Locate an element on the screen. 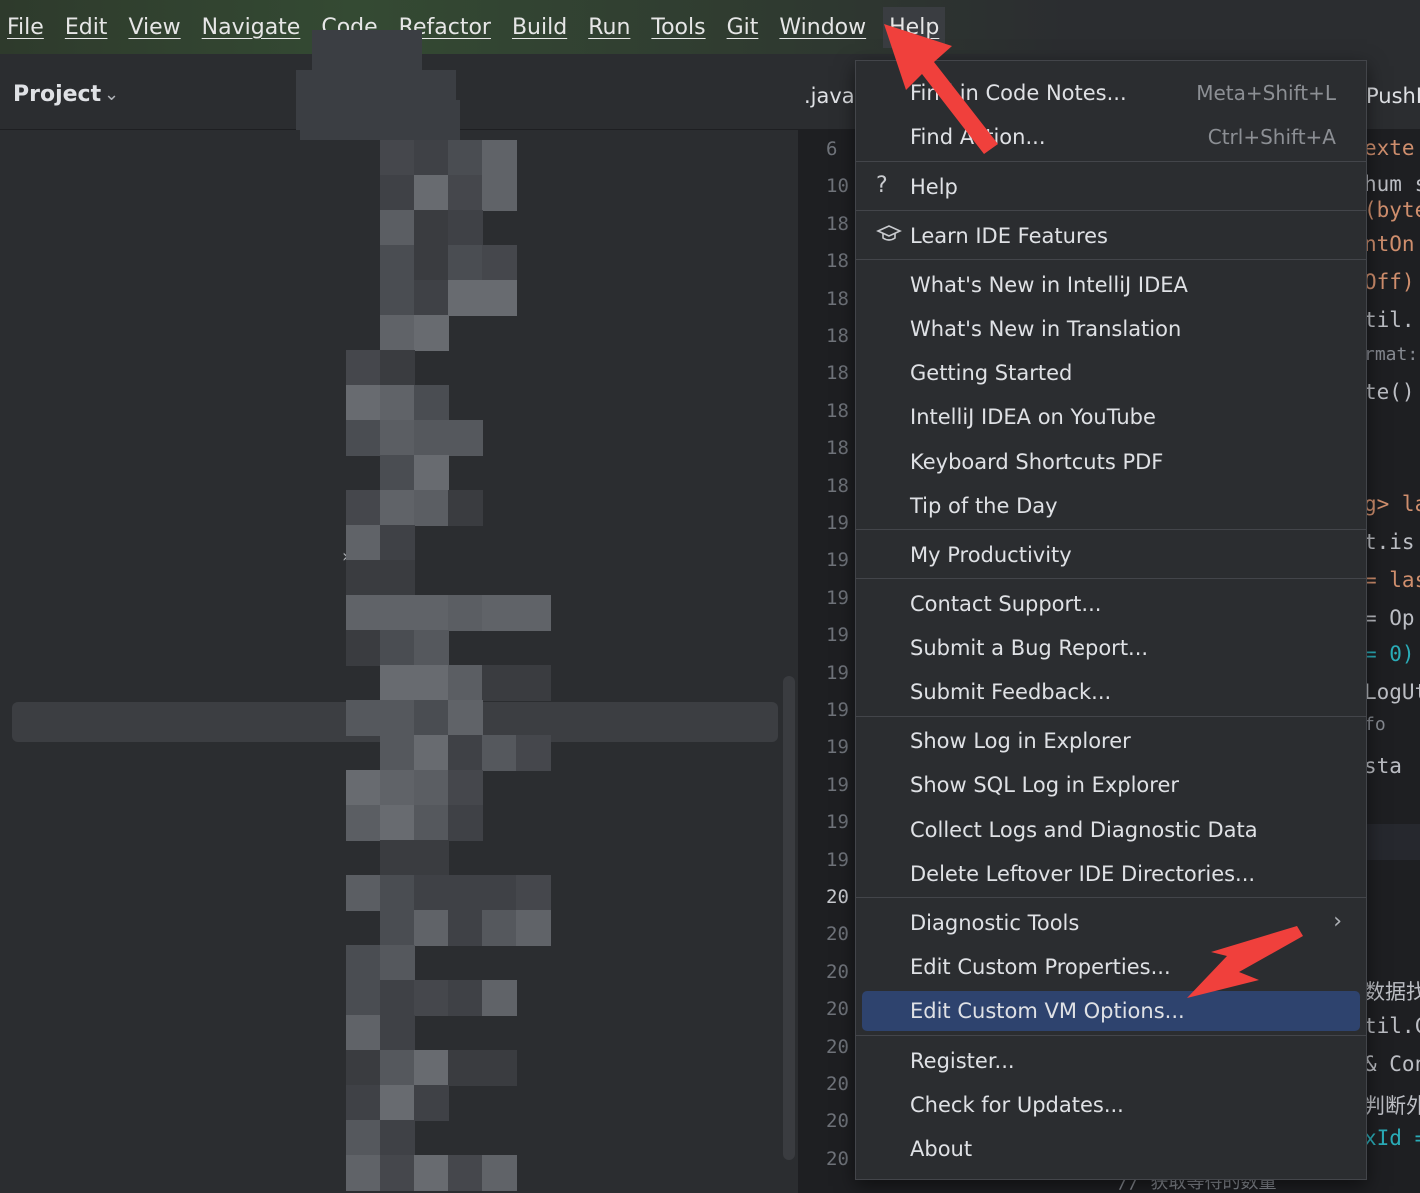 The height and width of the screenshot is (1193, 1420). menu-item-show-sql-log: Show SQL Log in Explorer is located at coordinates (1111, 785).